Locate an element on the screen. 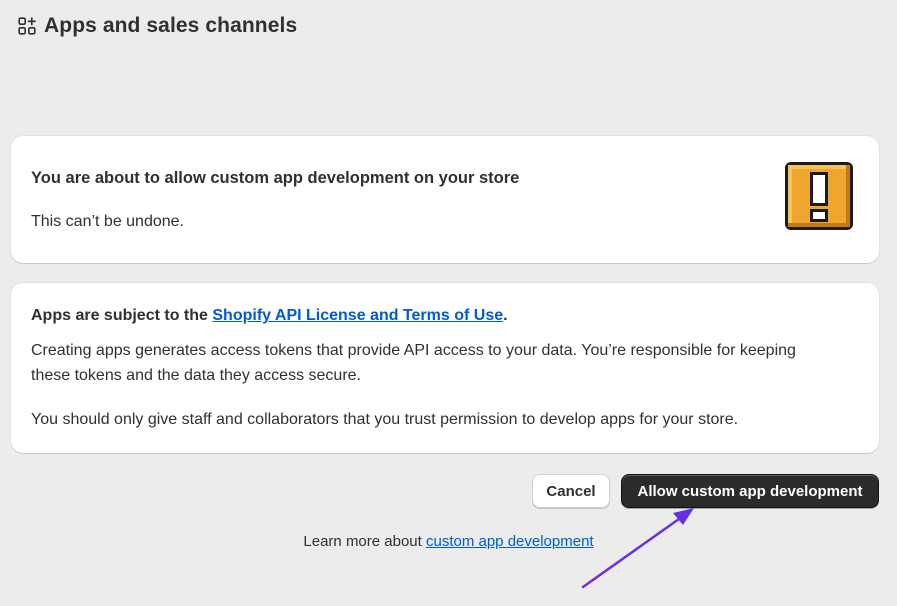 This screenshot has width=897, height=606. page-title: Apps and sales channels is located at coordinates (171, 25).